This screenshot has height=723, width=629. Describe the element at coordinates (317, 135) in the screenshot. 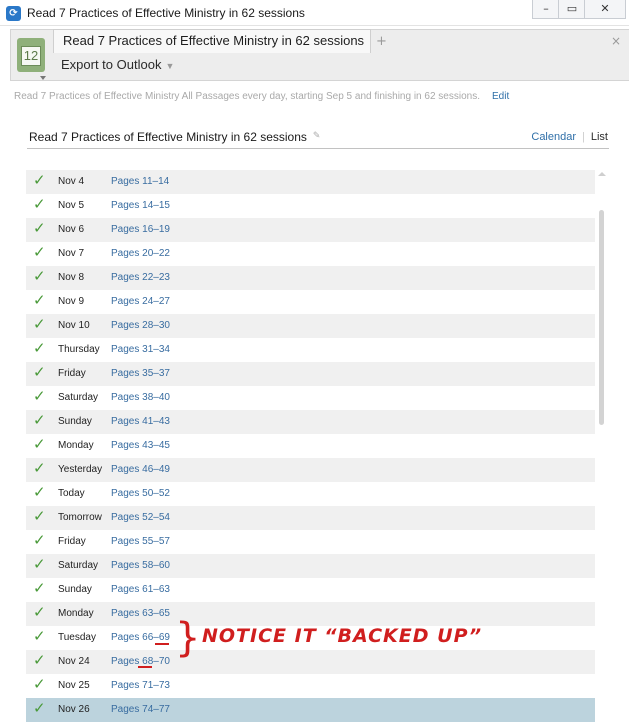

I see `pencil-icon: ✎` at that location.